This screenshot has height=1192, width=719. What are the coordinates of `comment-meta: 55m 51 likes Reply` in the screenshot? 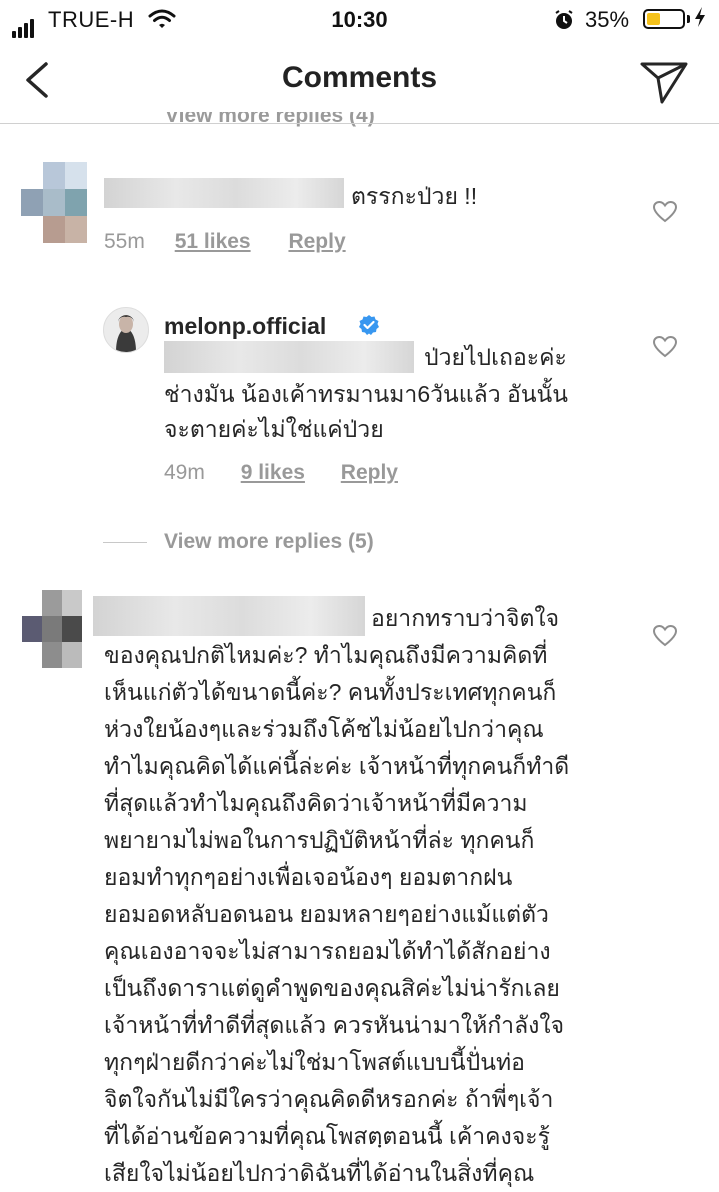 It's located at (225, 242).